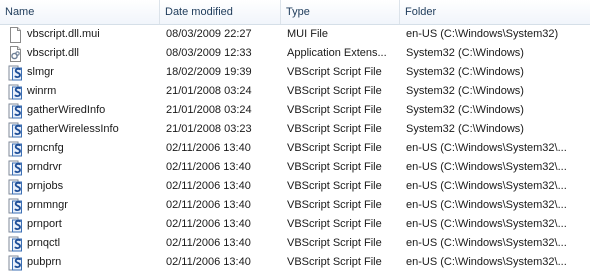  I want to click on file-name: prnport, so click(44, 224).